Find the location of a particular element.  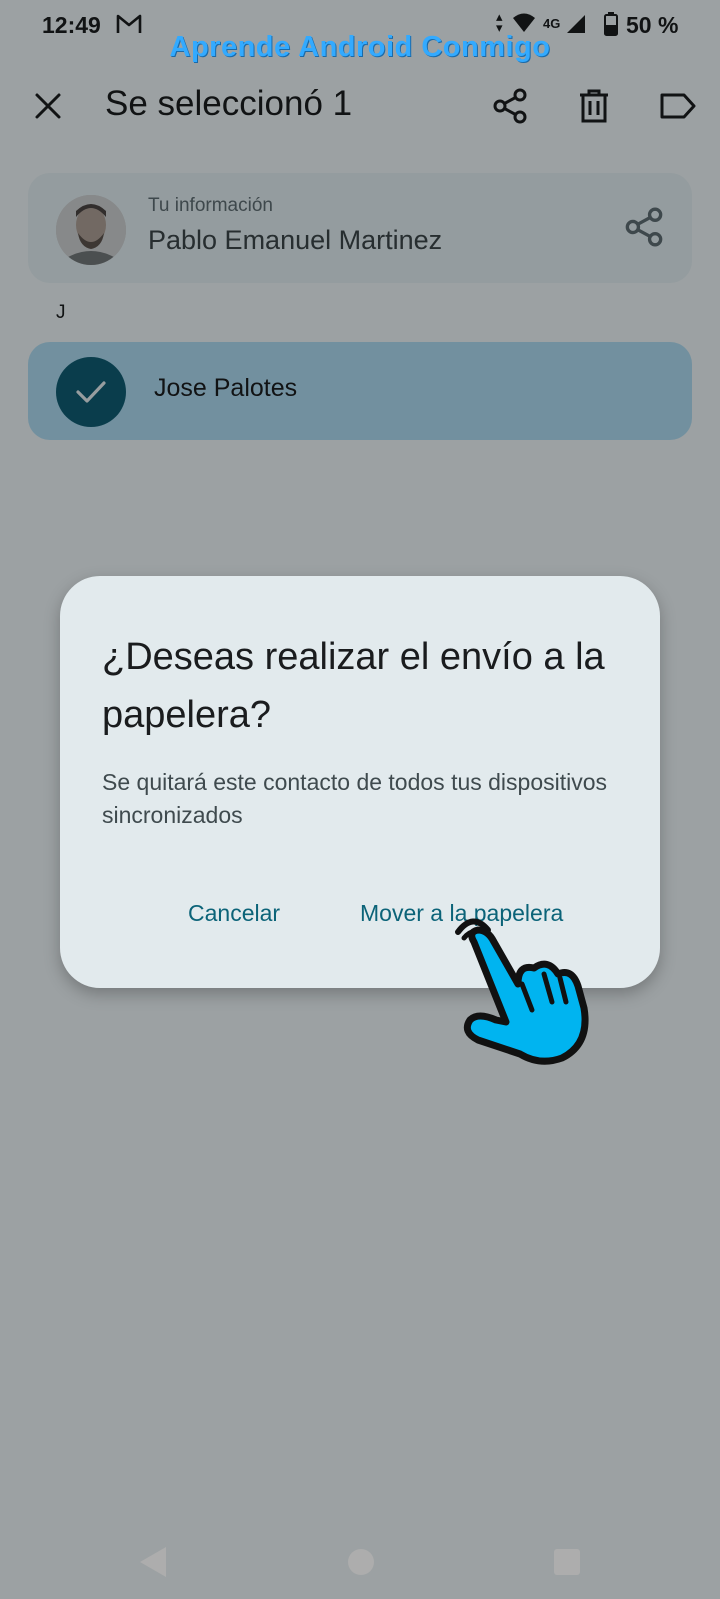

pointing-hand-icon is located at coordinates (522, 991).